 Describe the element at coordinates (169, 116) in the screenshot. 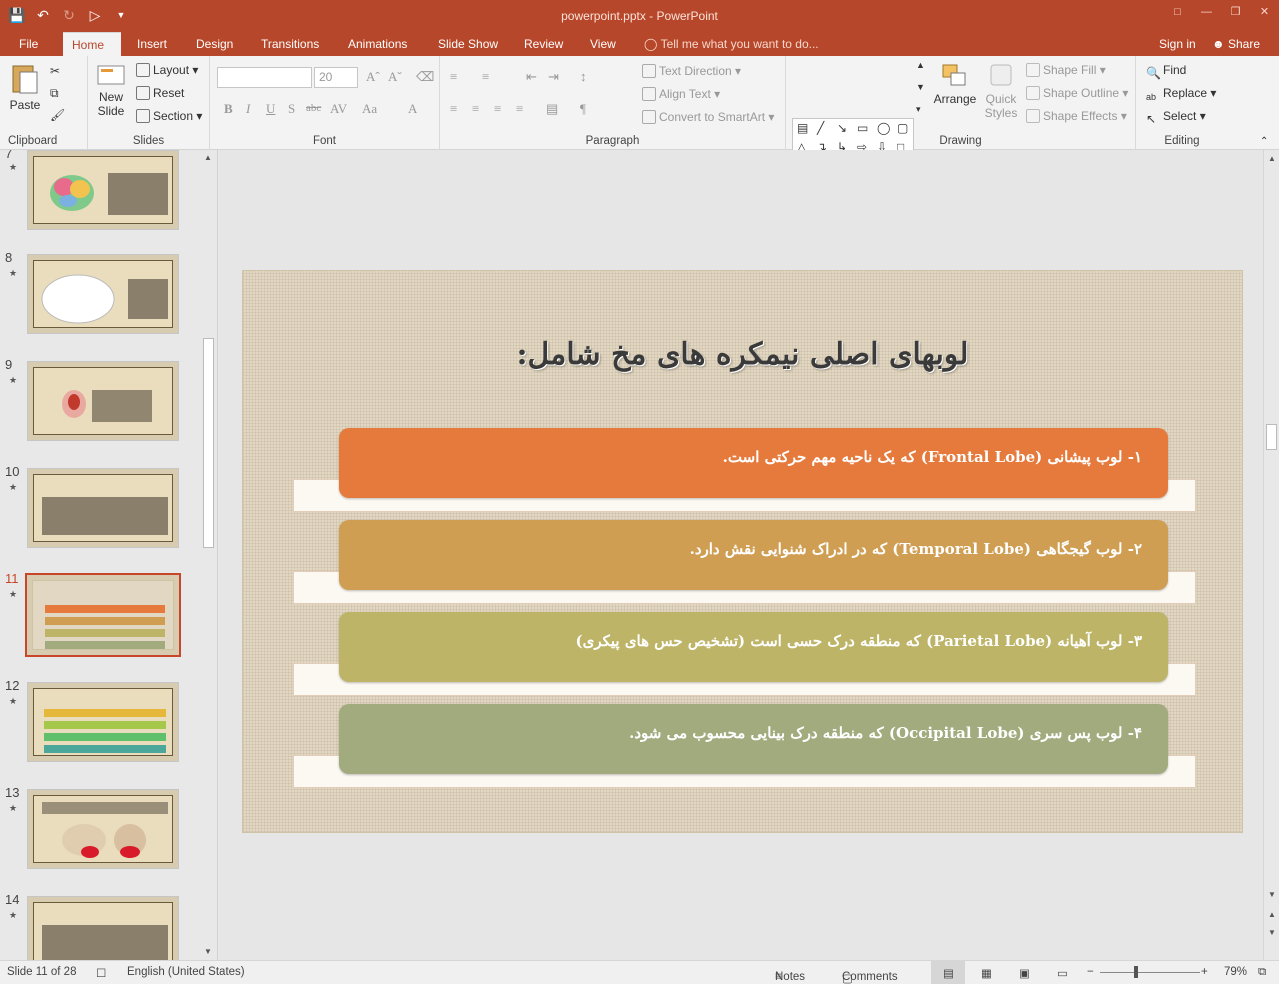

I see `section-button: Section ▾` at that location.